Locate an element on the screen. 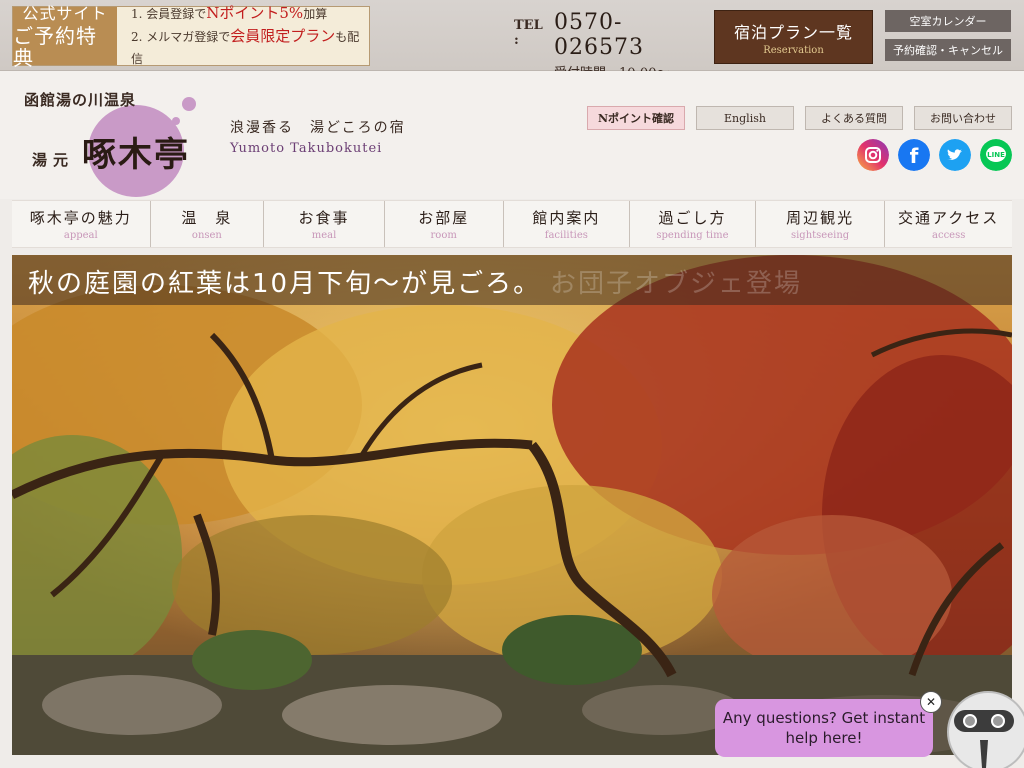 The height and width of the screenshot is (768, 1024). benefits-badge: 公式サイト ご予約特典 is located at coordinates (65, 36).